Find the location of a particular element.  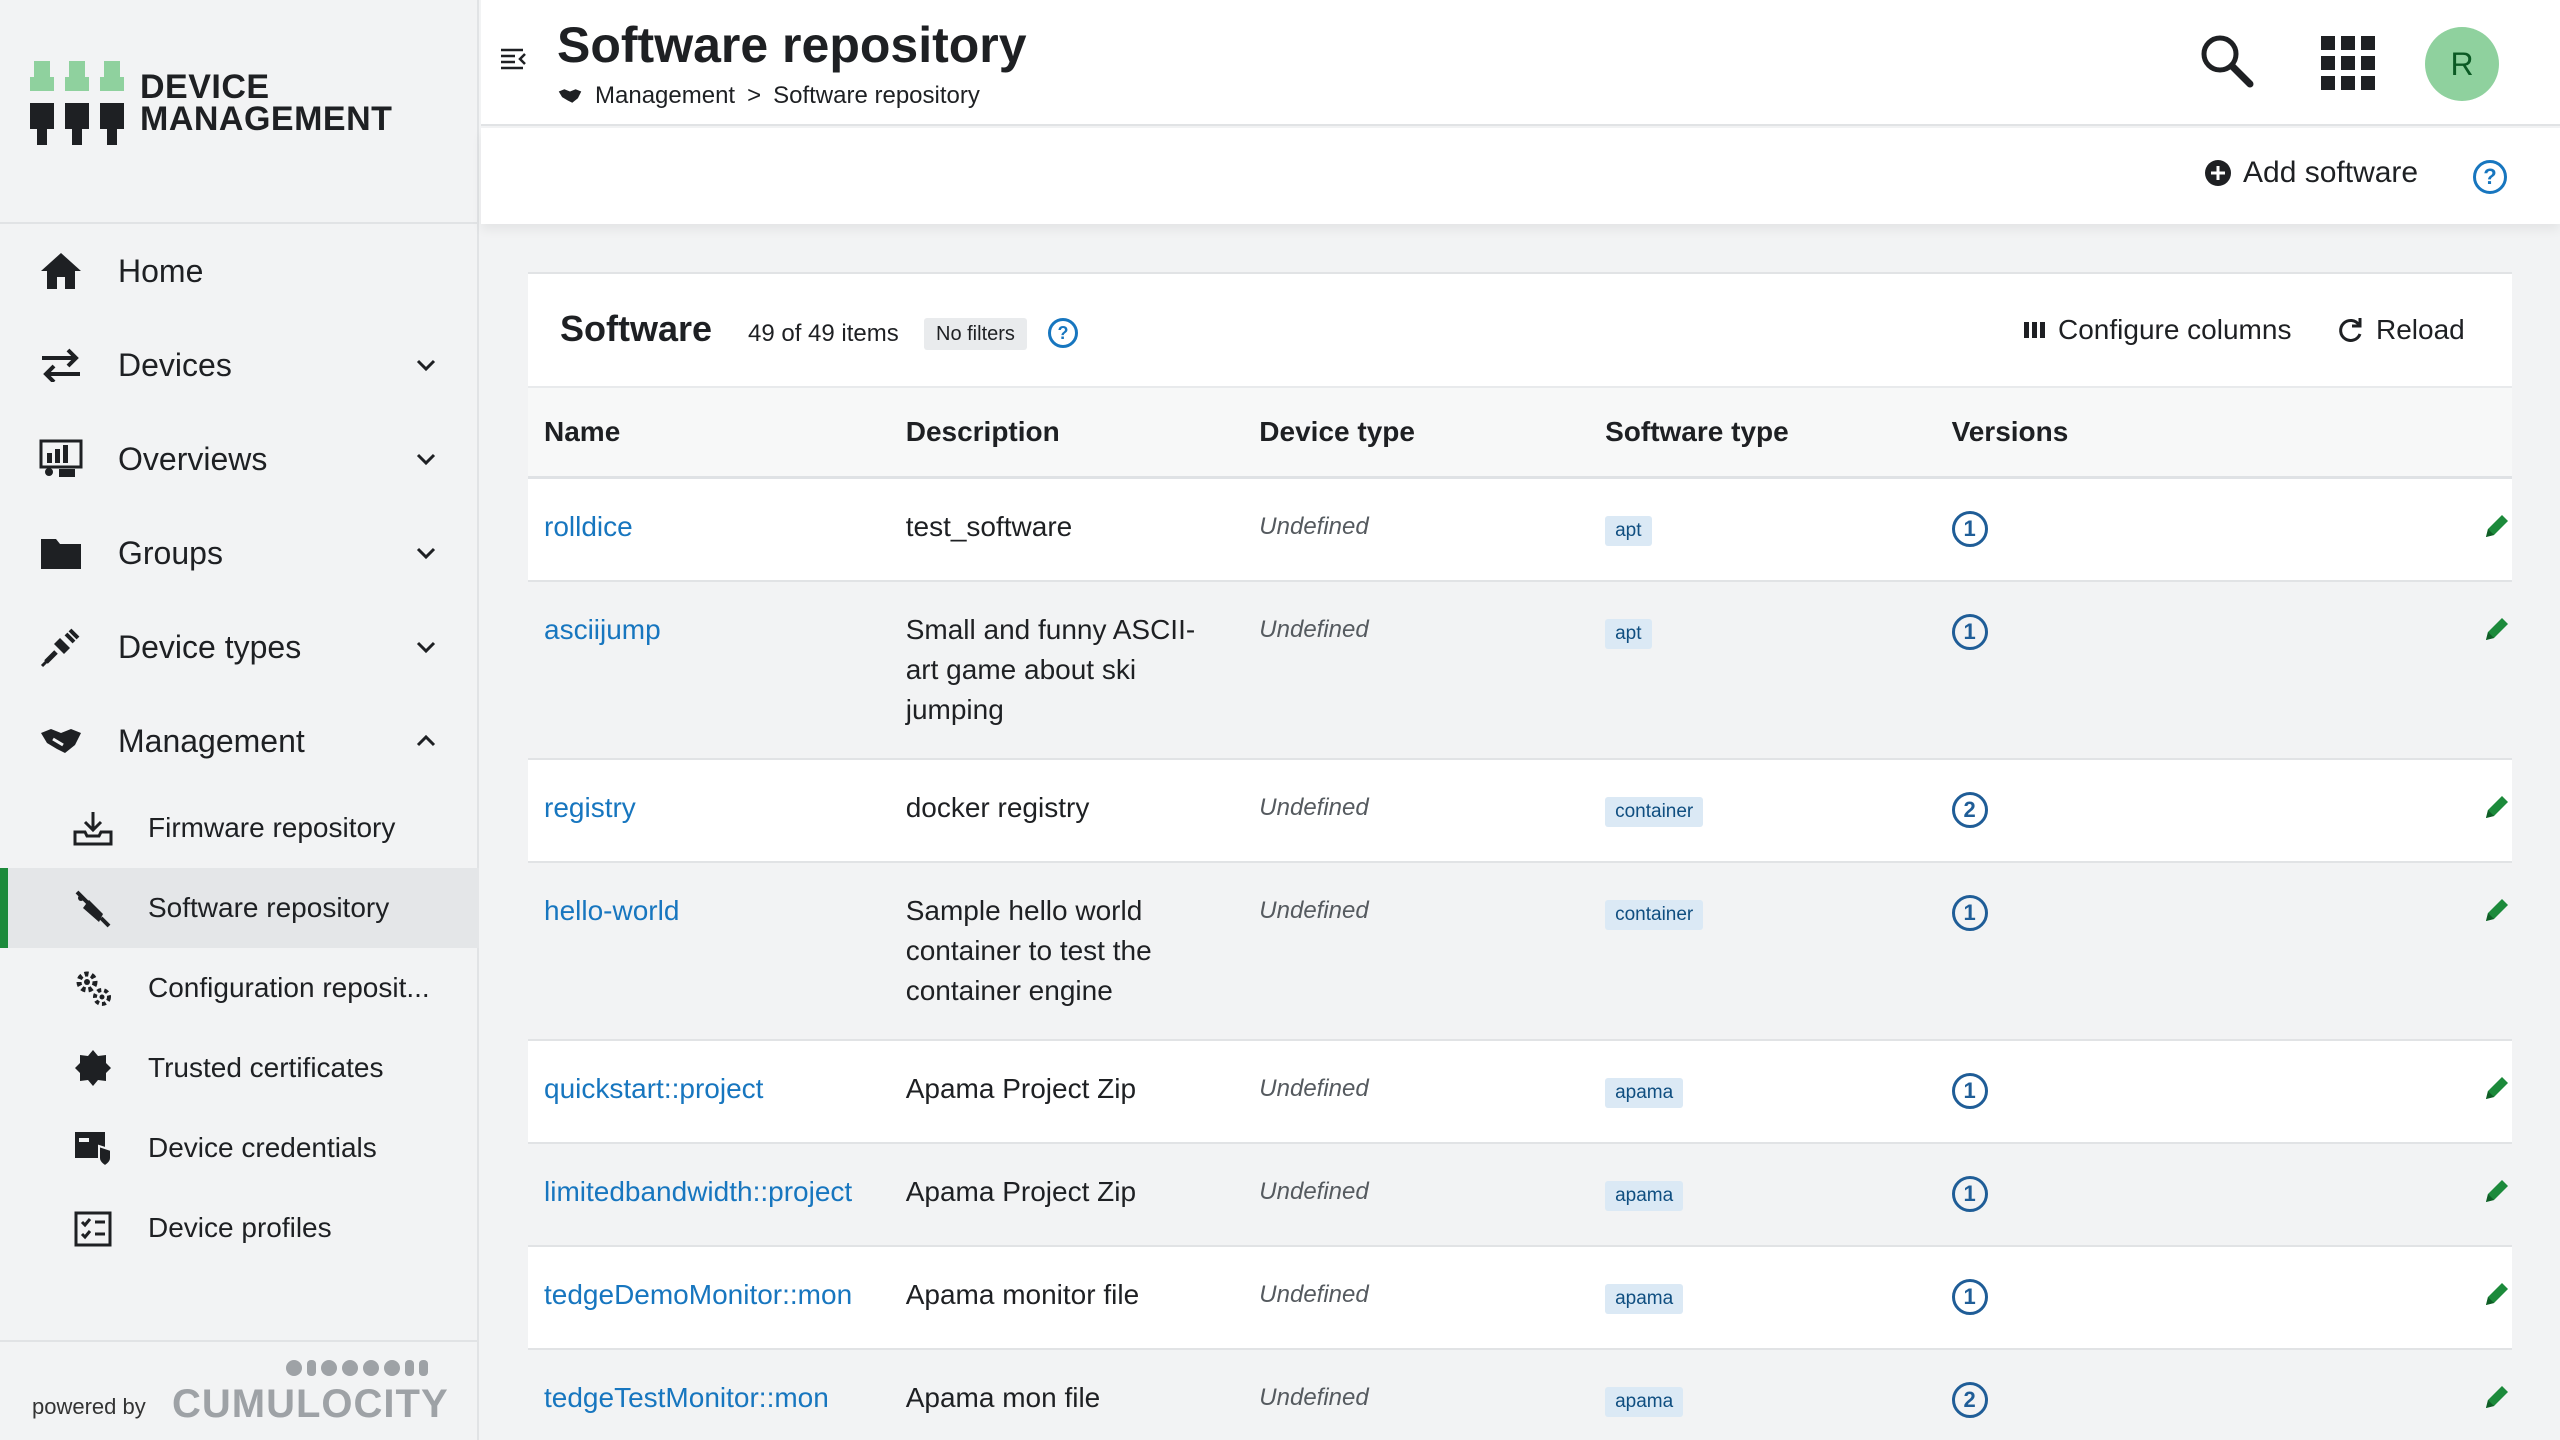

profile-checklist-icon is located at coordinates (93, 1228).